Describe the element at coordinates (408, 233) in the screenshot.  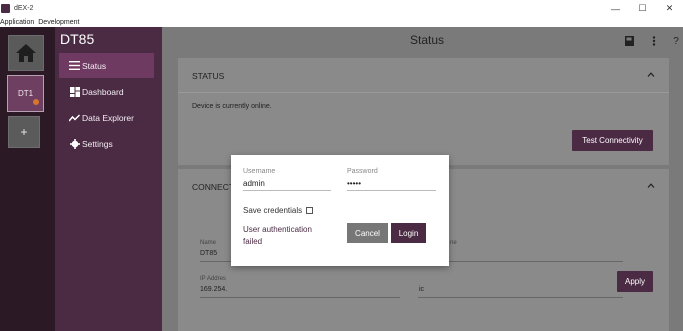
I see `login-button: Login` at that location.